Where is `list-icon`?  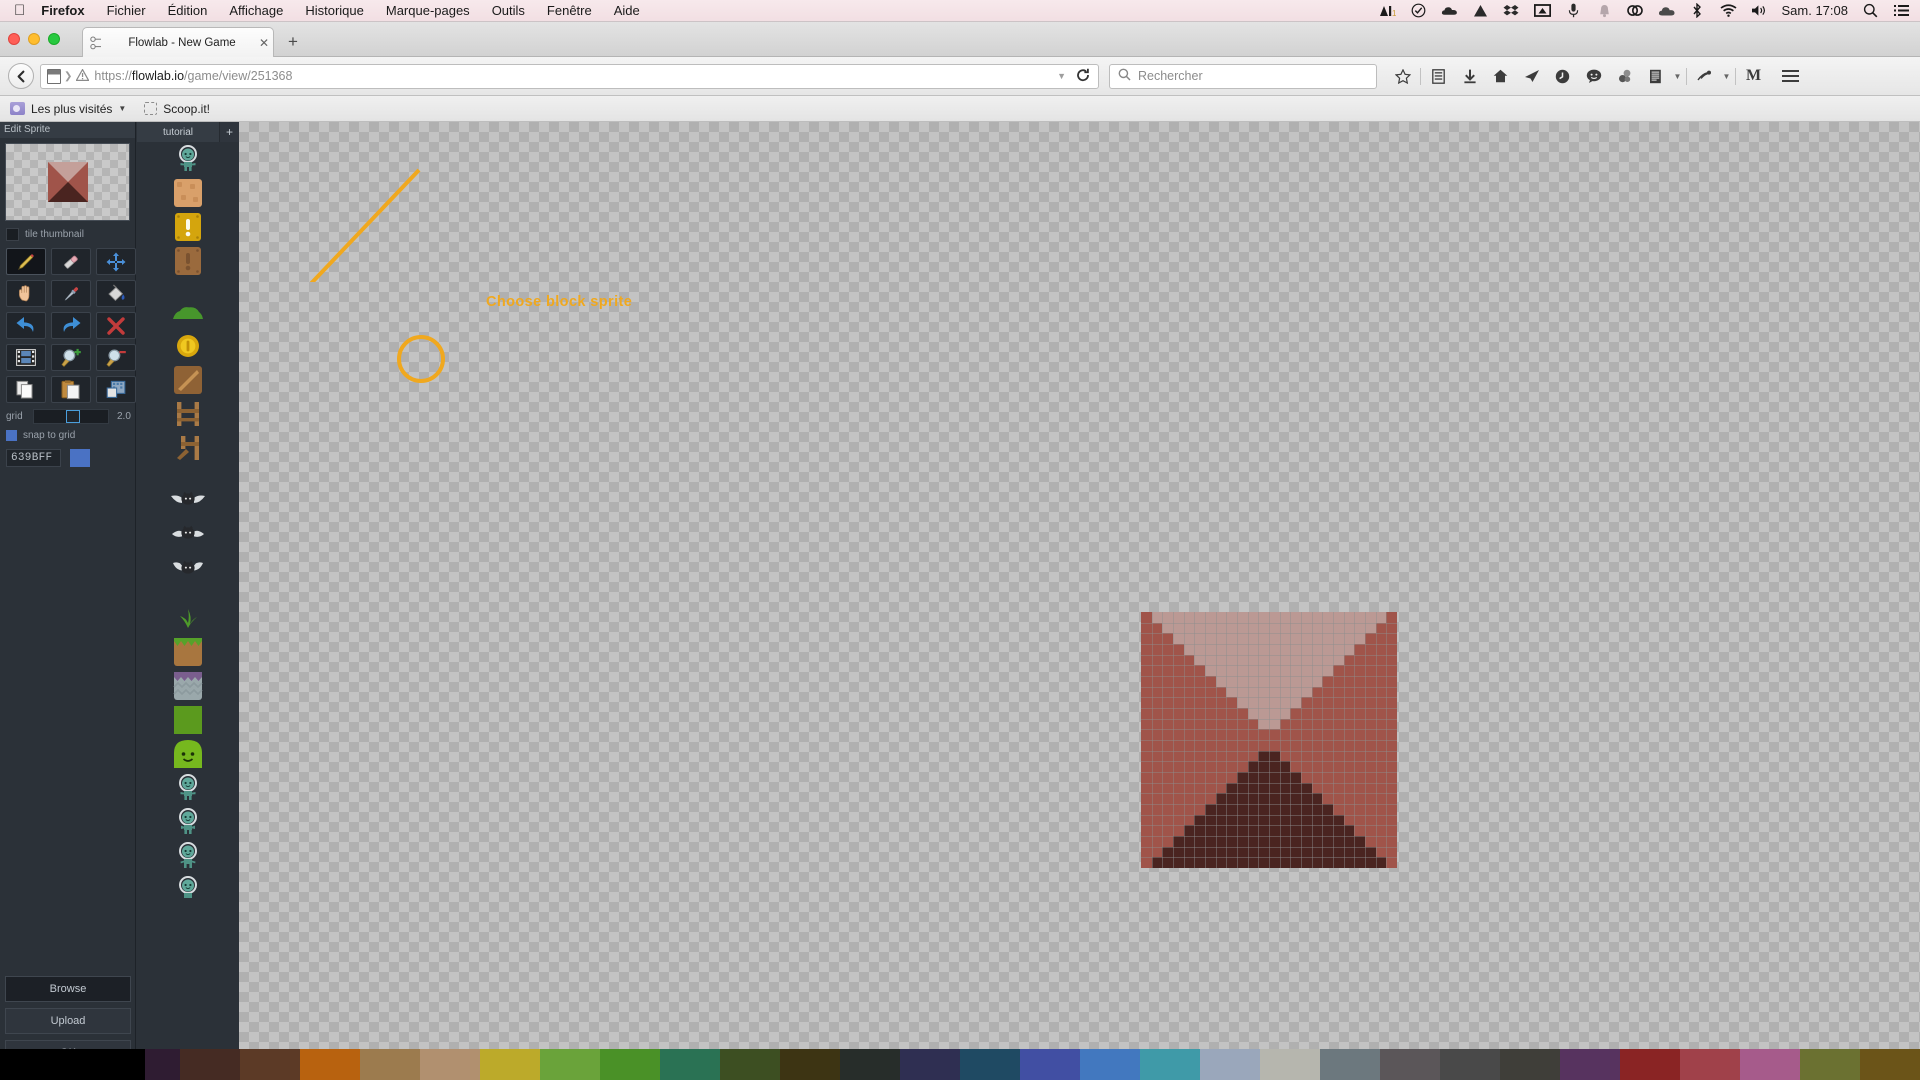
list-icon is located at coordinates (1901, 11).